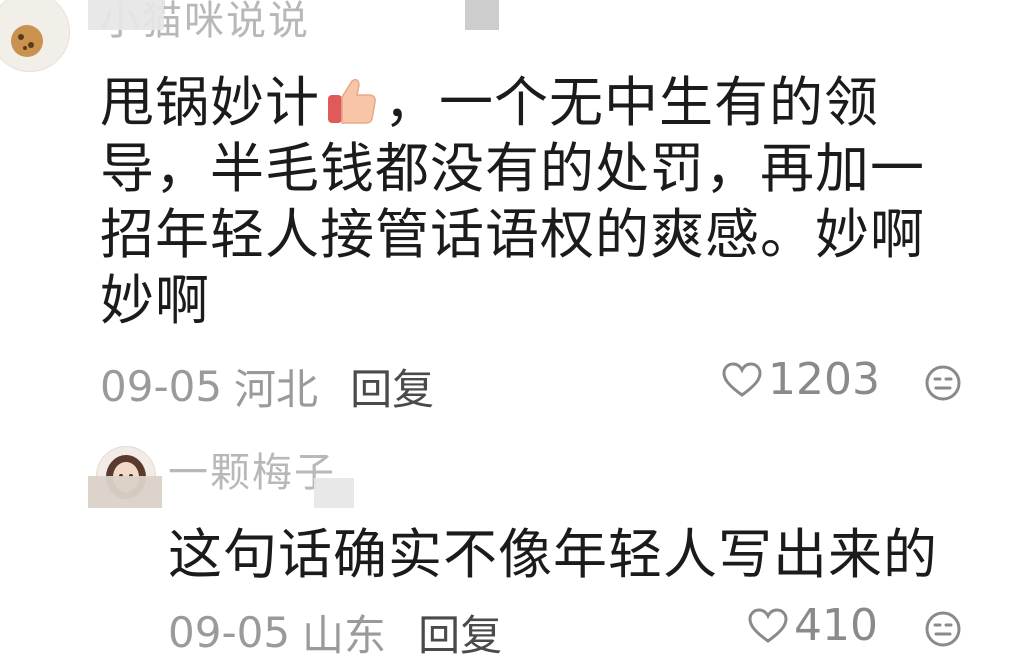  I want to click on comment-body: 这句话确实不像年轻人写出来的, so click(553, 554).